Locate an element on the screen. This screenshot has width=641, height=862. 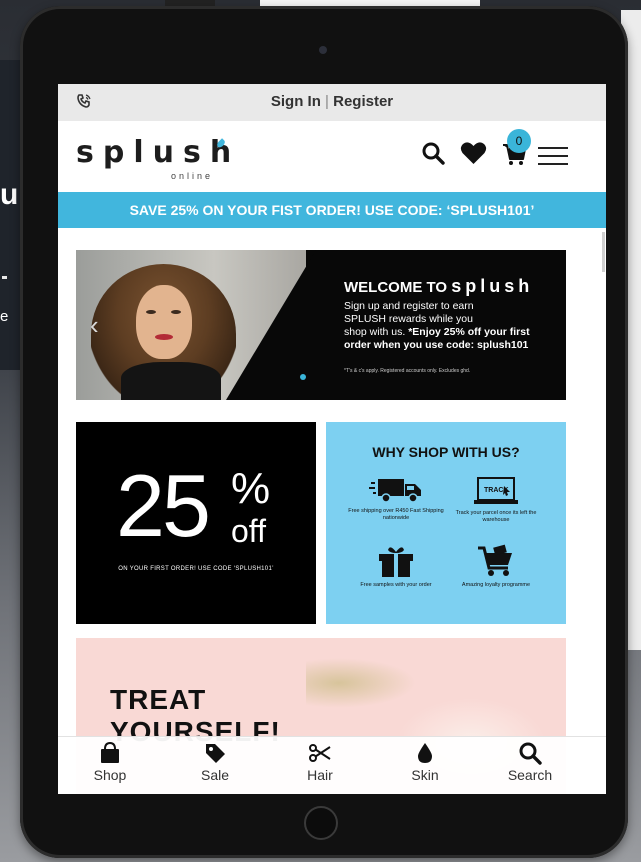
feature-samples-text: Free samples with your order is located at coordinates (396, 585).